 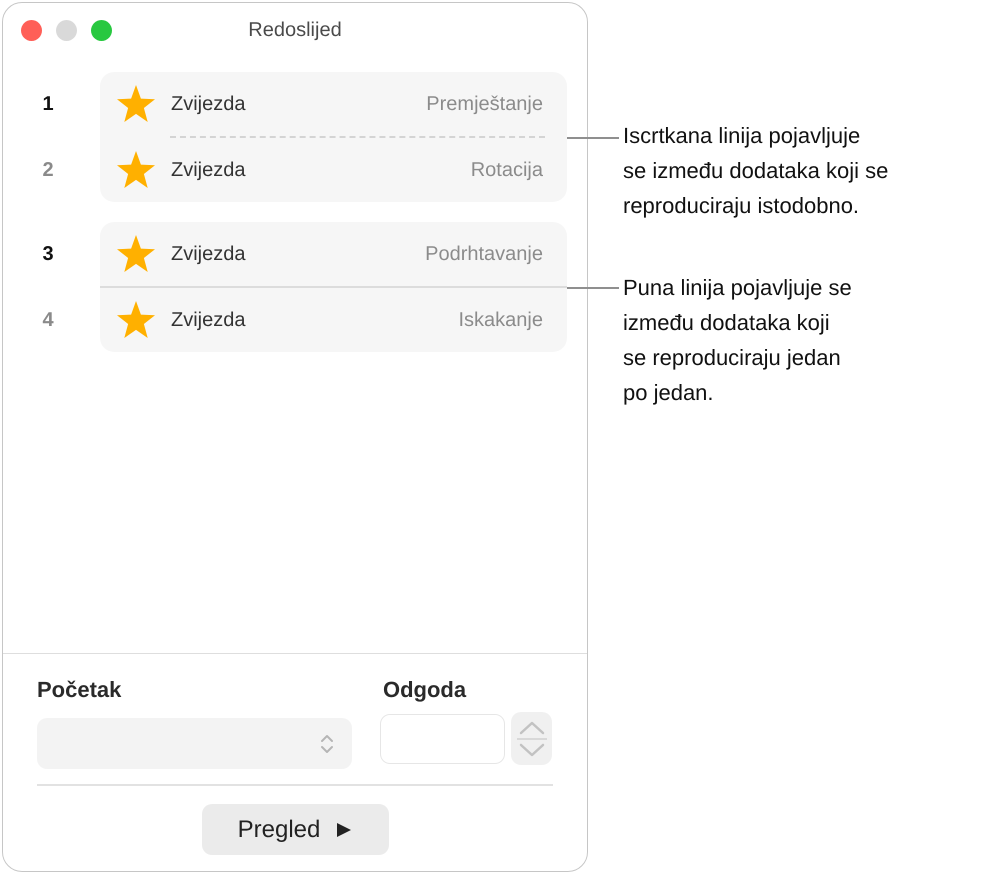 What do you see at coordinates (484, 254) in the screenshot?
I see `effect-name: Podrhtavanje` at bounding box center [484, 254].